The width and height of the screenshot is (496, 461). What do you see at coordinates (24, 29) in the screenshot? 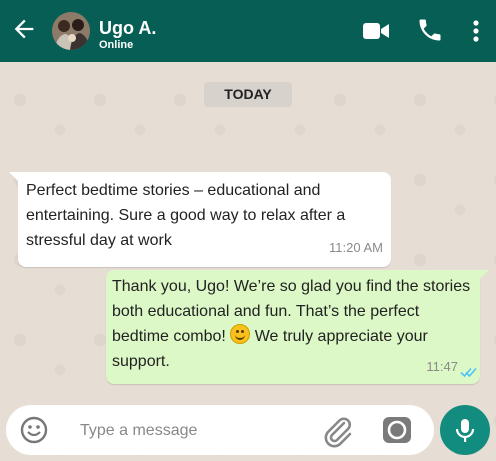
I see `back-arrow-icon` at bounding box center [24, 29].